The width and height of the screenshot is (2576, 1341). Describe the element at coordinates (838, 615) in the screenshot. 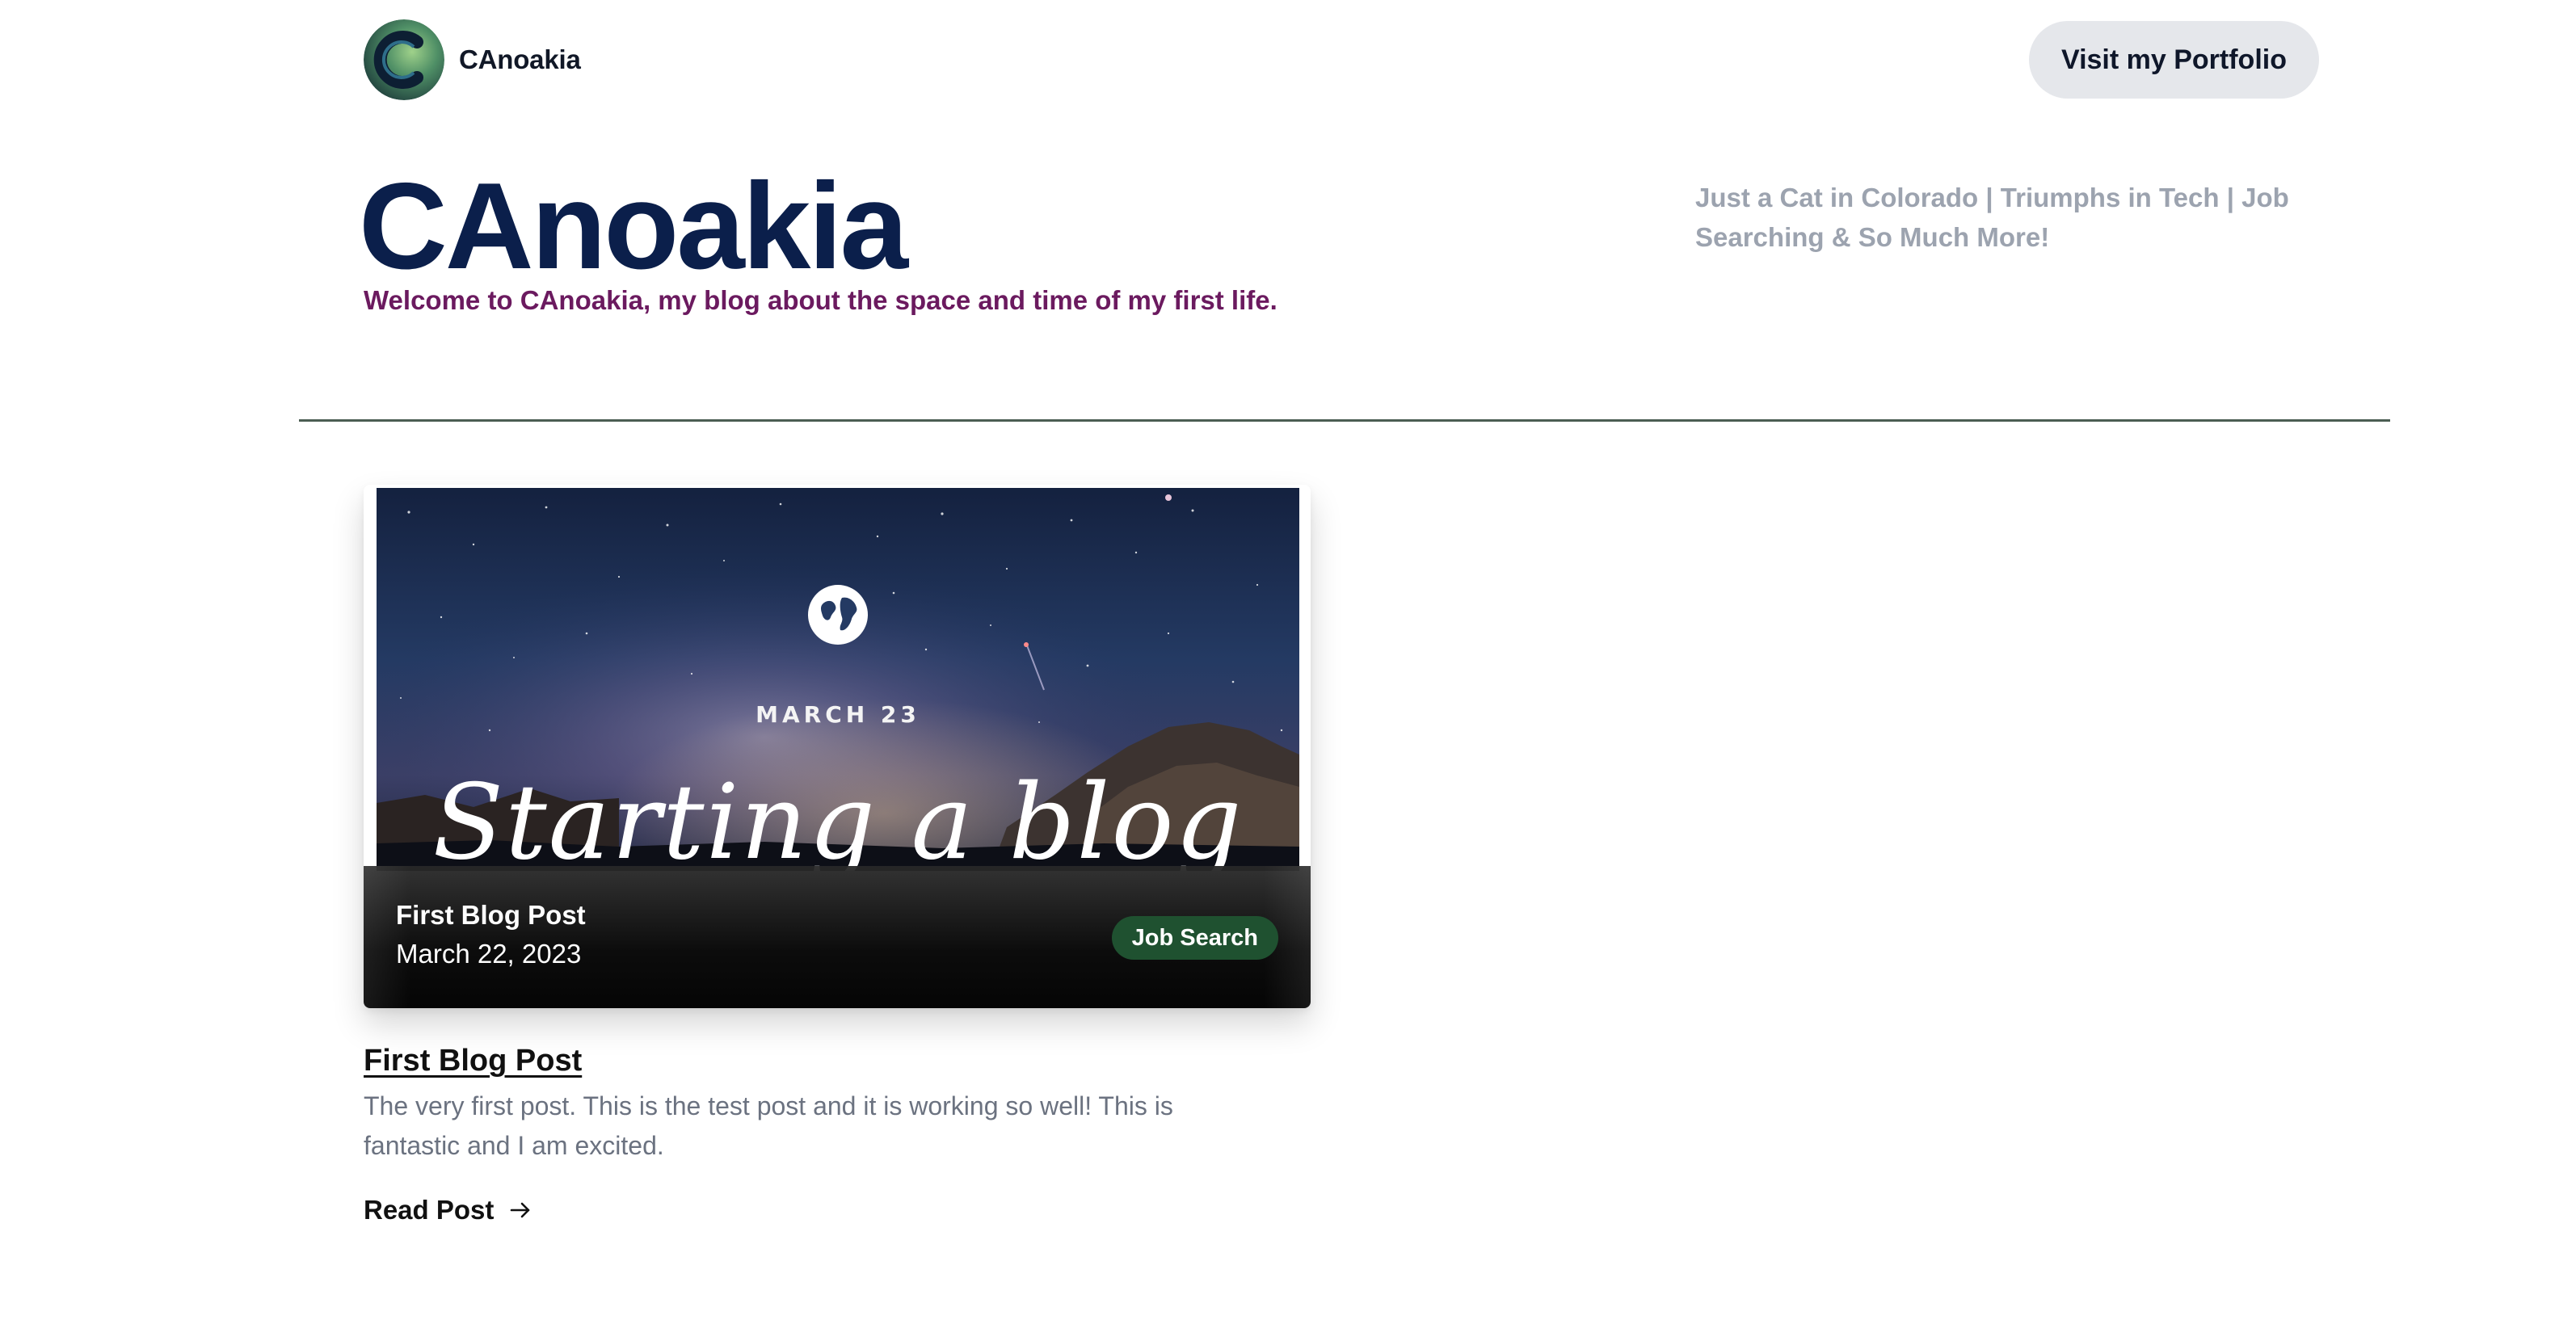

I see `globe-icon` at that location.